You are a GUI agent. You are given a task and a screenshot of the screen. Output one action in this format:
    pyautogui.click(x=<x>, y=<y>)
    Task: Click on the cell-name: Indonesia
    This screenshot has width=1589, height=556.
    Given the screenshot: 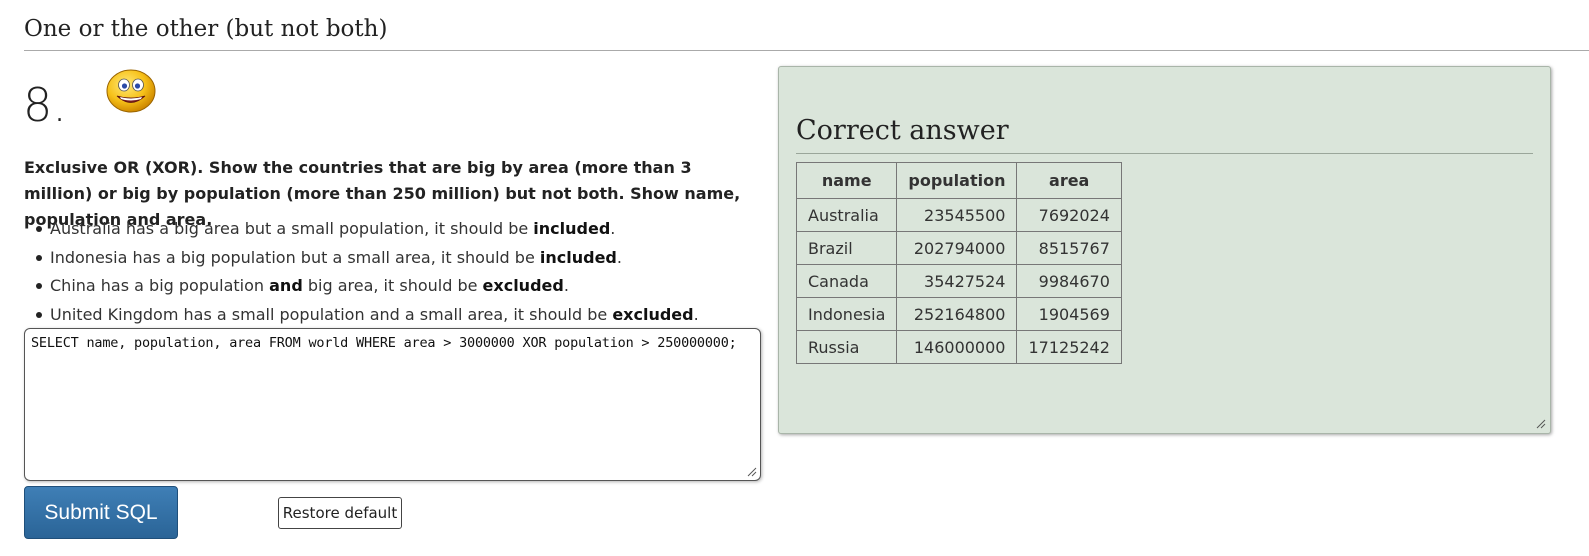 What is the action you would take?
    pyautogui.click(x=846, y=314)
    